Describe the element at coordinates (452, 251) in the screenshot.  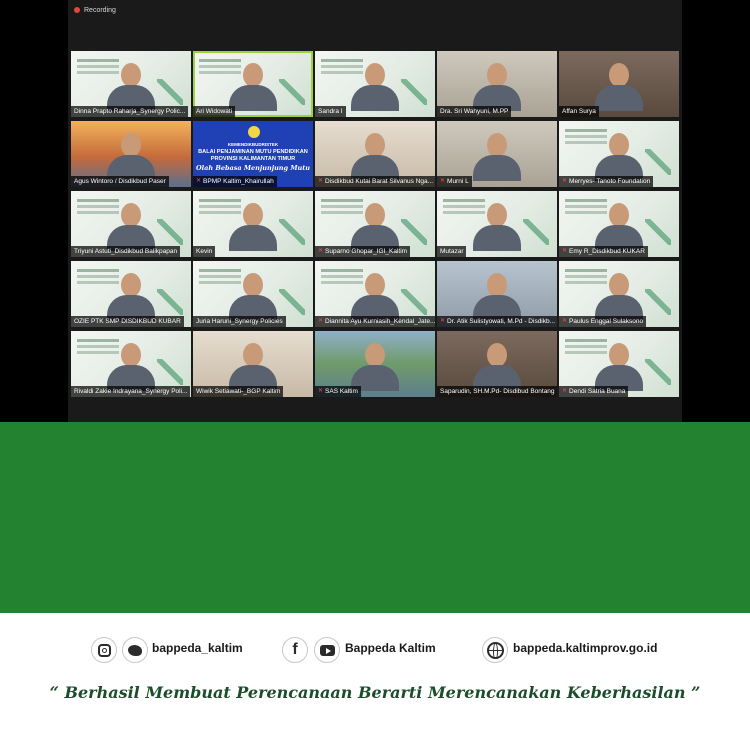
I see `participant-name: Mutazar` at that location.